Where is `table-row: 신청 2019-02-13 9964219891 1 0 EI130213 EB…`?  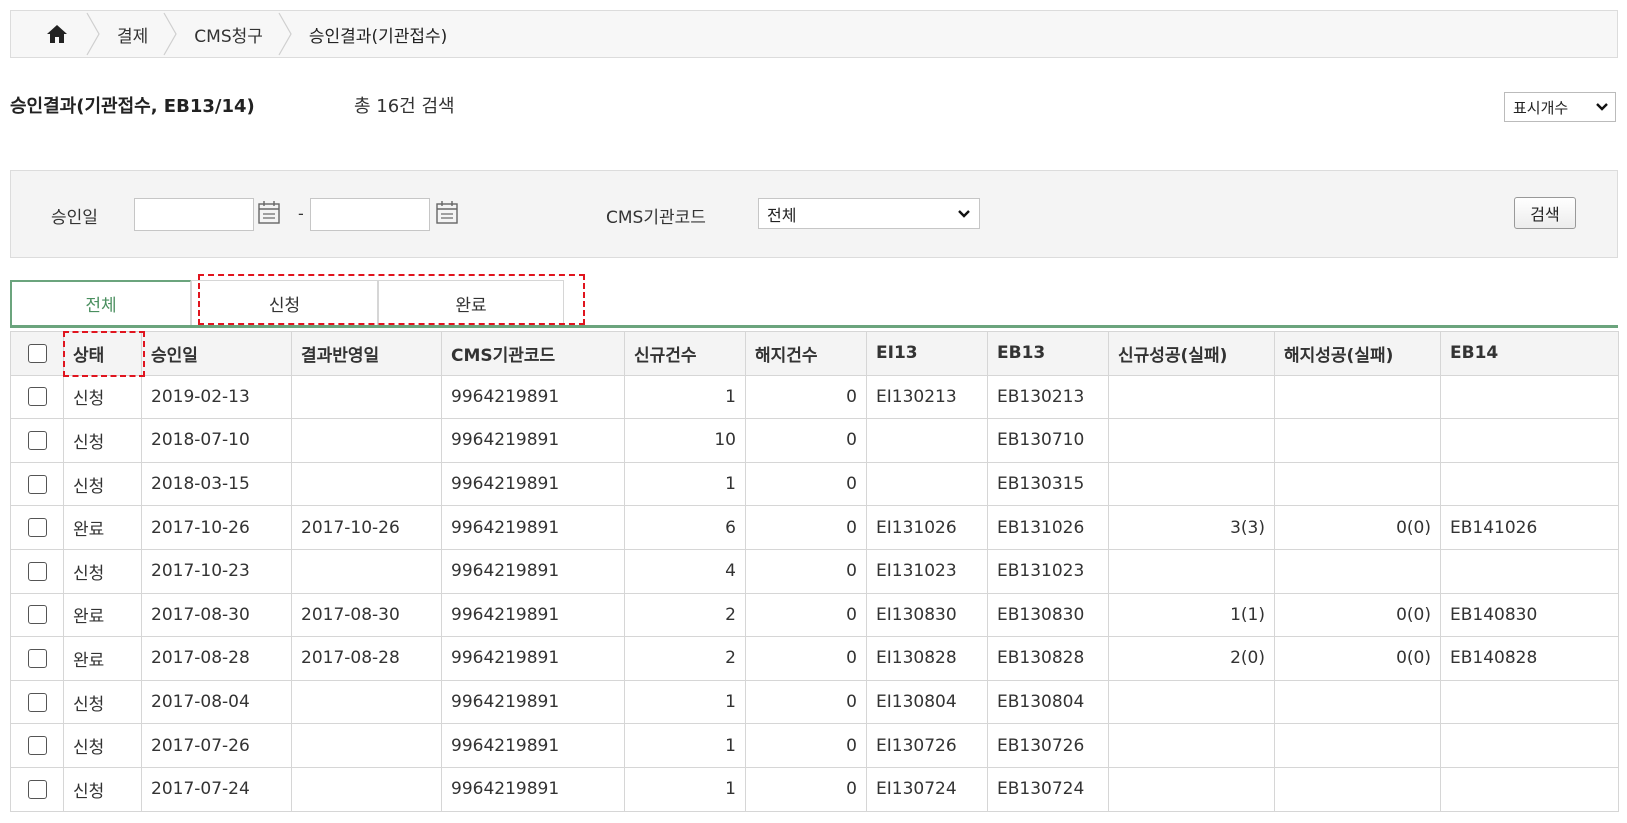 table-row: 신청 2019-02-13 9964219891 1 0 EI130213 EB… is located at coordinates (814, 397).